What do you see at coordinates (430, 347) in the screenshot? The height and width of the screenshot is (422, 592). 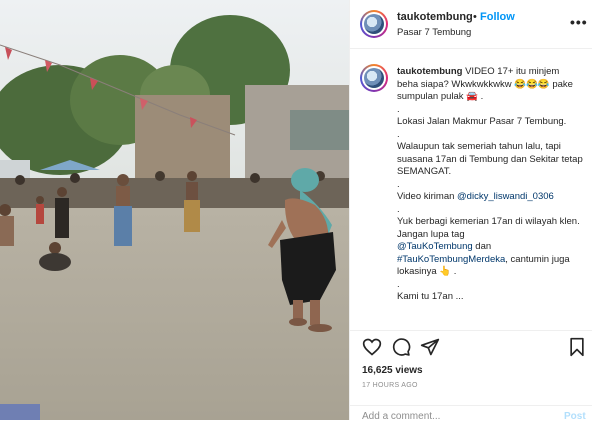 I see `share-icon` at bounding box center [430, 347].